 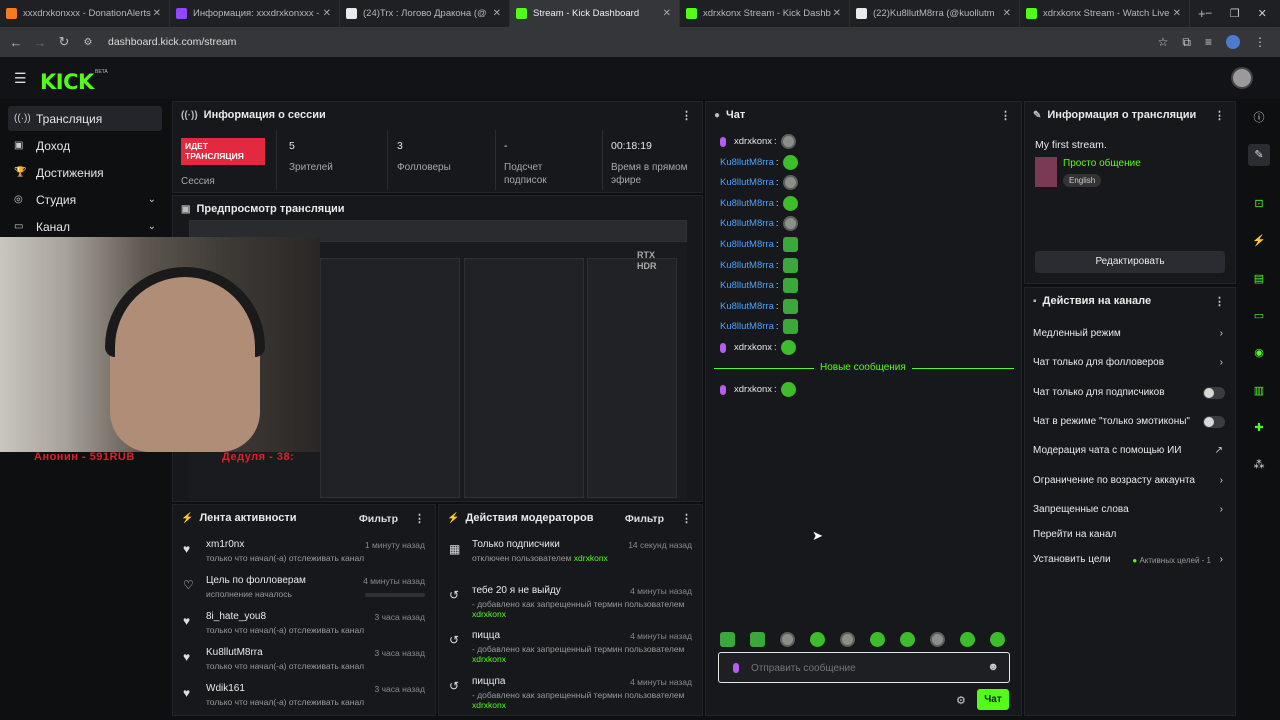 I want to click on browser-tab: (22)Ku8llutM8rra (@kuollutm ✕, so click(x=935, y=13).